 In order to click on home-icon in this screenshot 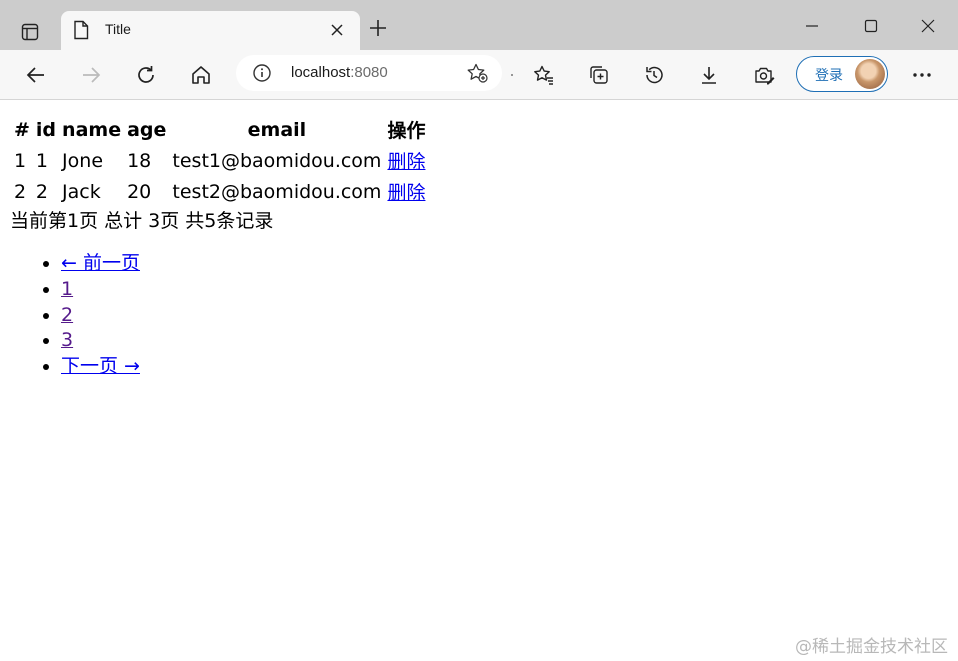, I will do `click(201, 75)`.